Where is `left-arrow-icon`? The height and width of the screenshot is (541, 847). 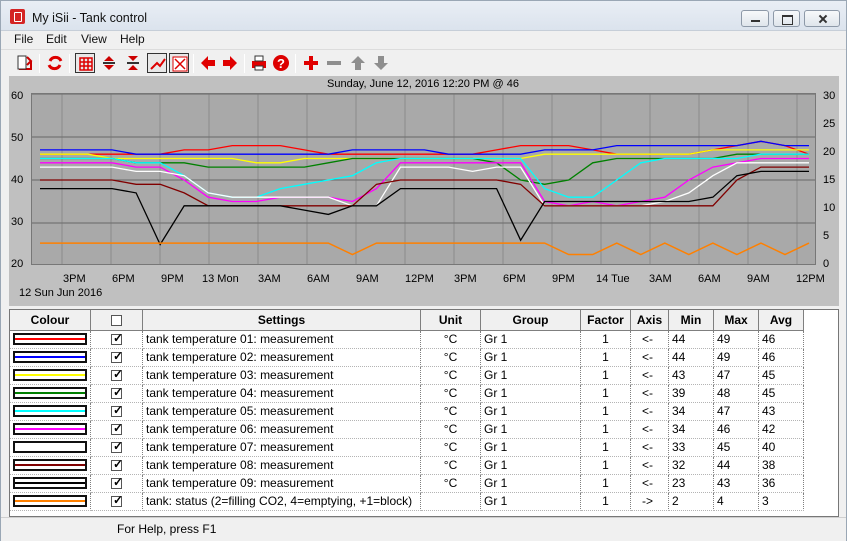 left-arrow-icon is located at coordinates (208, 63).